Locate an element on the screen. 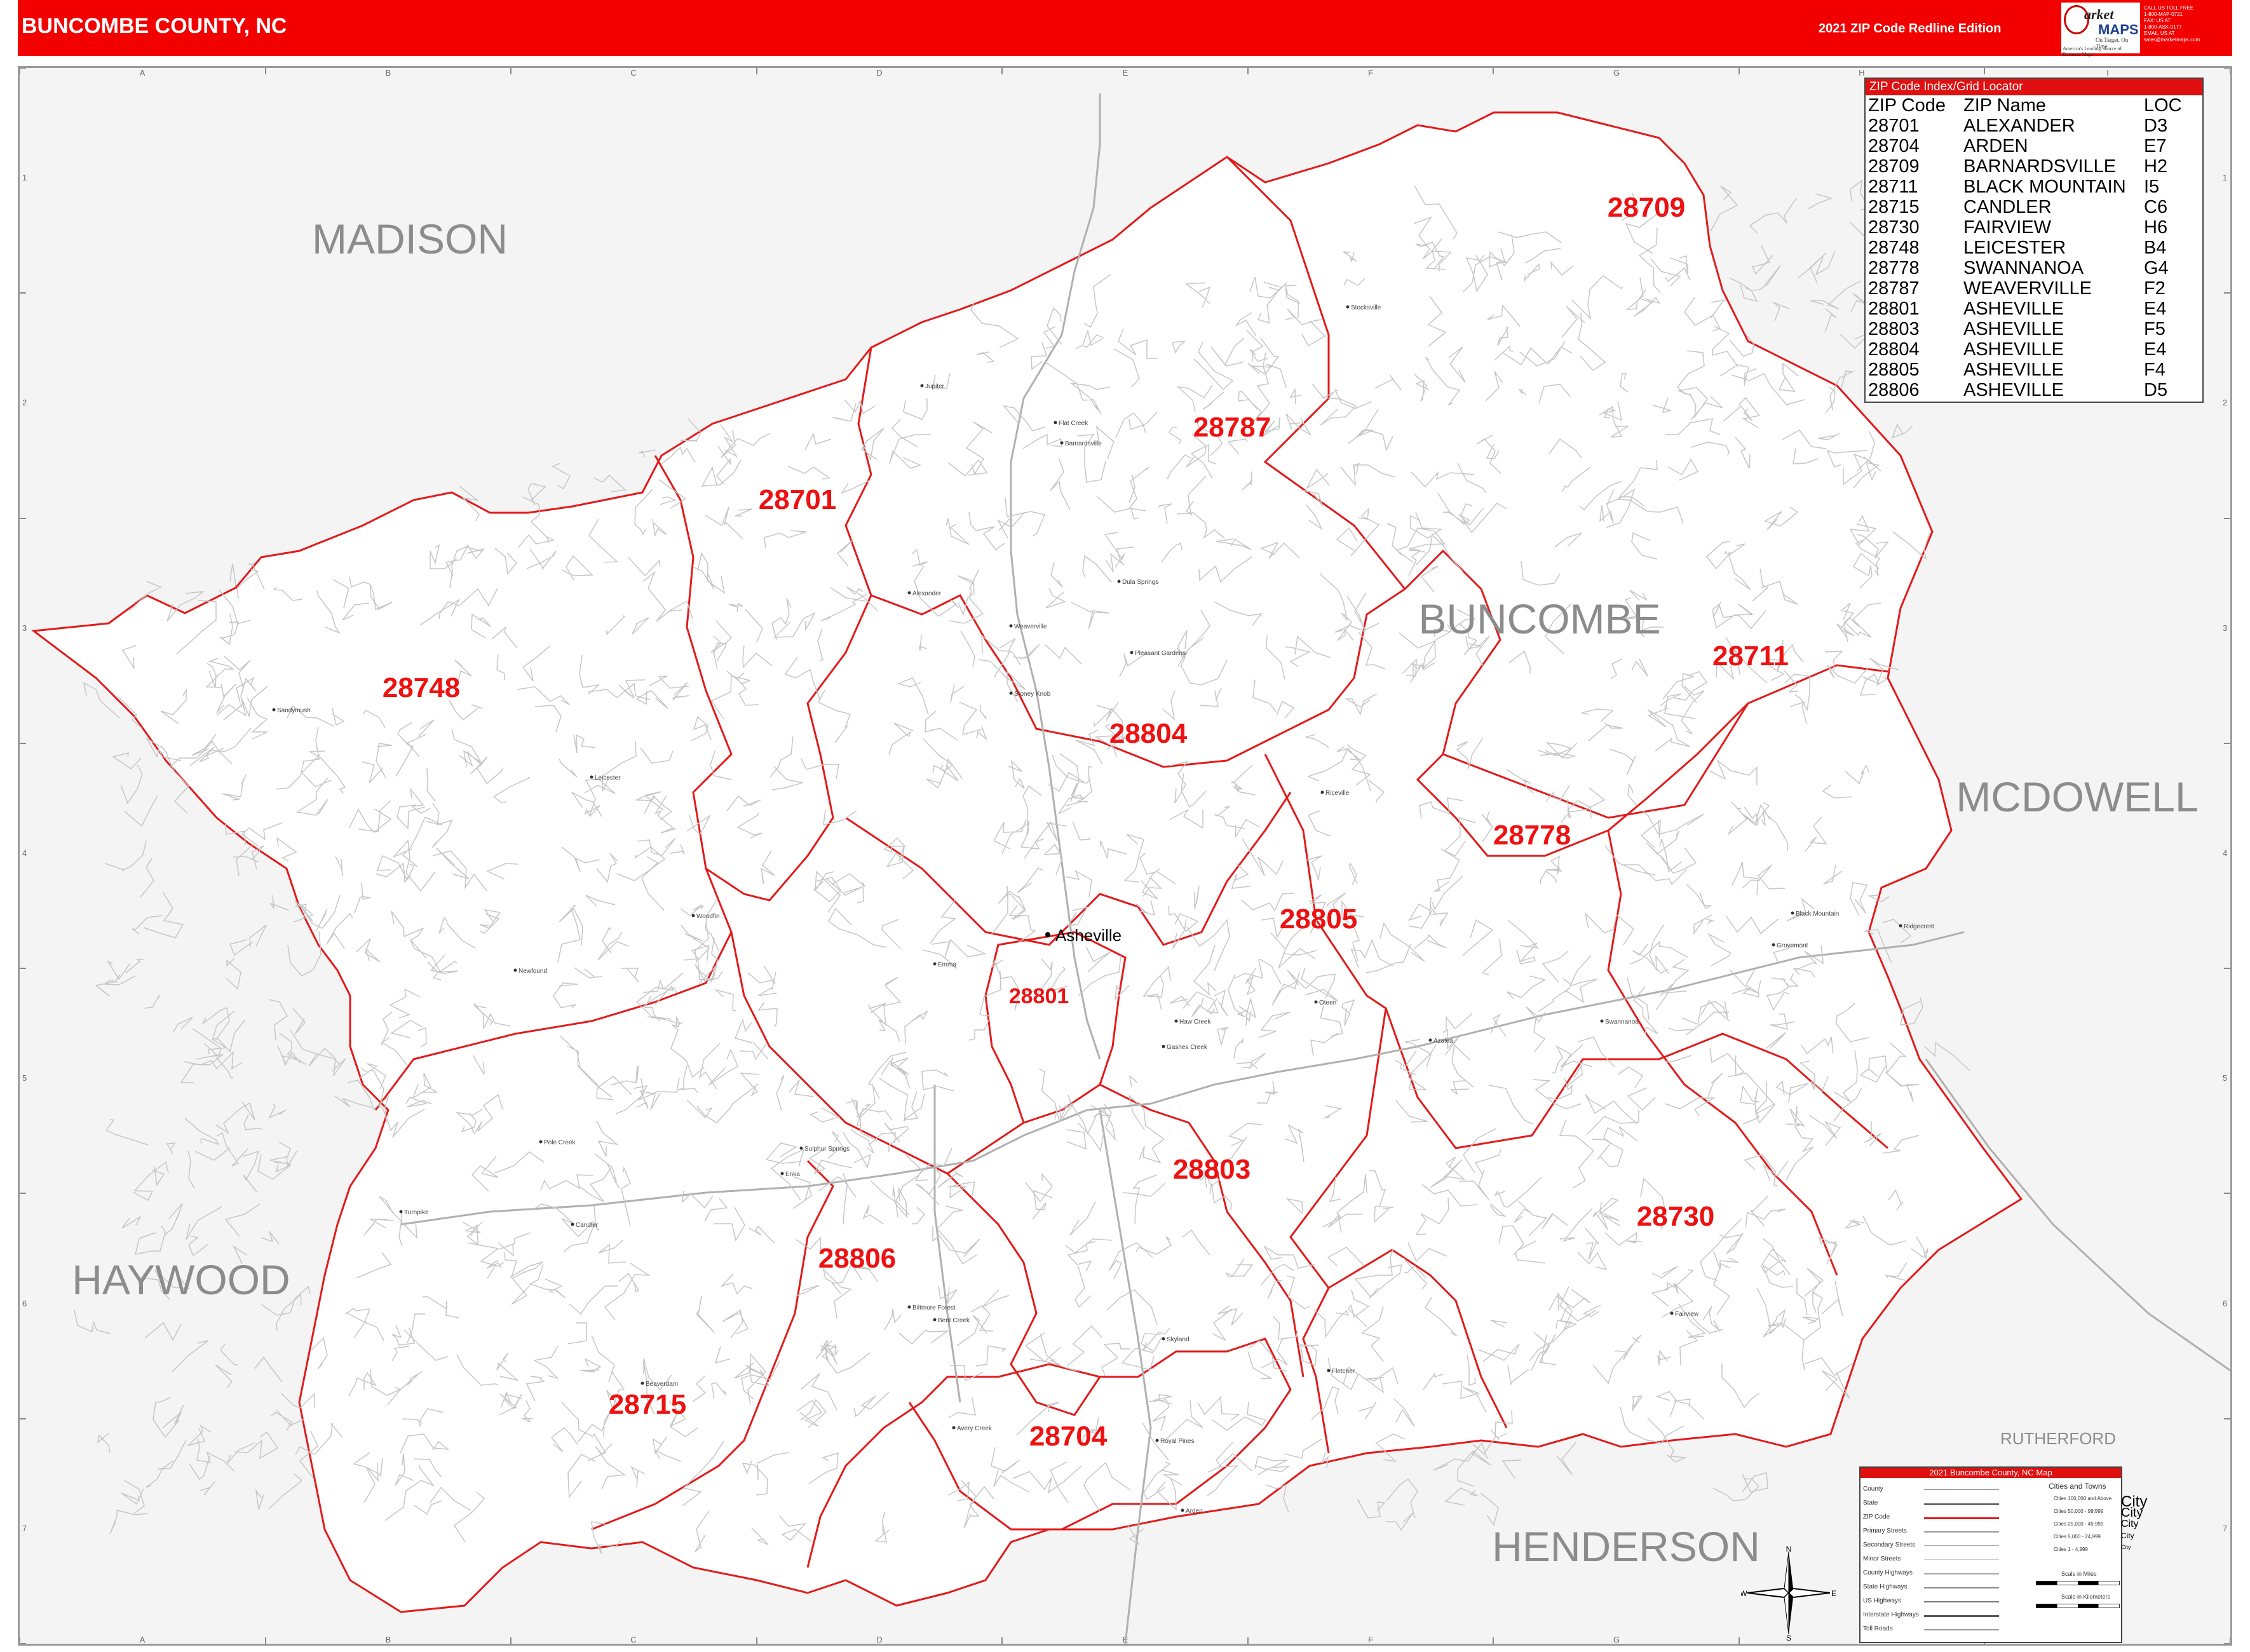 Image resolution: width=2250 pixels, height=1652 pixels. zip-index-row: 28715 CANDLER C6 is located at coordinates (2031, 207).